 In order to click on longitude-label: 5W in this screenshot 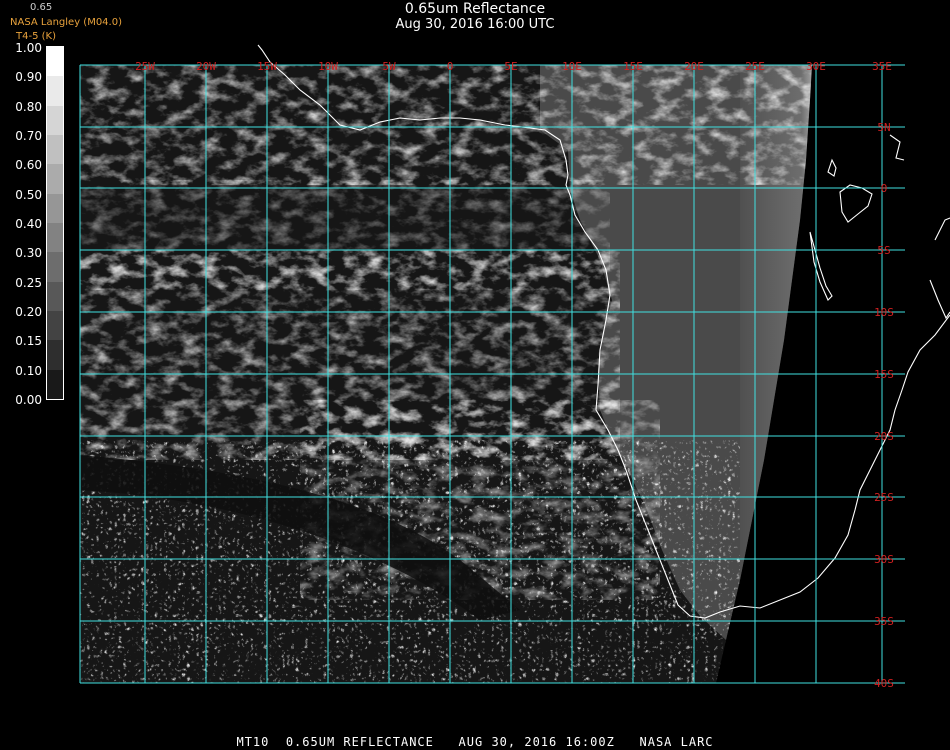, I will do `click(389, 66)`.